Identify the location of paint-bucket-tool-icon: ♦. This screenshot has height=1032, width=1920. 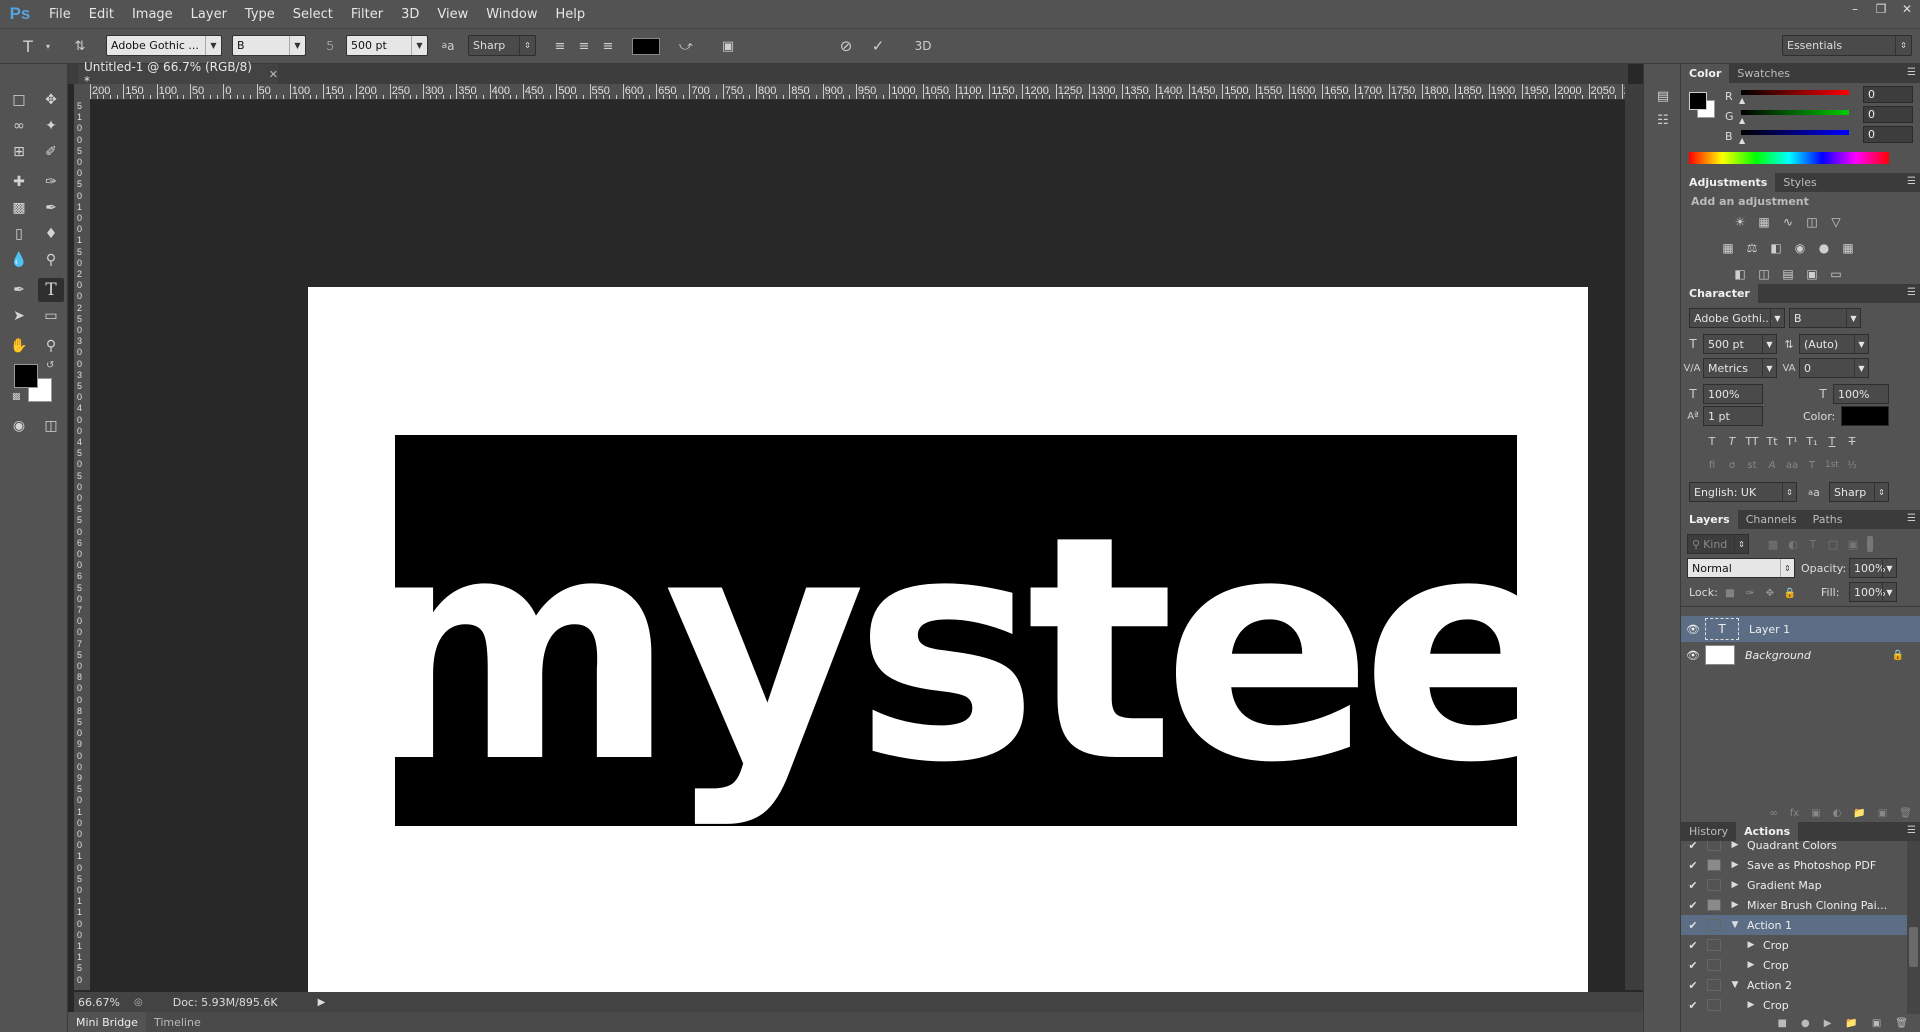
(51, 234).